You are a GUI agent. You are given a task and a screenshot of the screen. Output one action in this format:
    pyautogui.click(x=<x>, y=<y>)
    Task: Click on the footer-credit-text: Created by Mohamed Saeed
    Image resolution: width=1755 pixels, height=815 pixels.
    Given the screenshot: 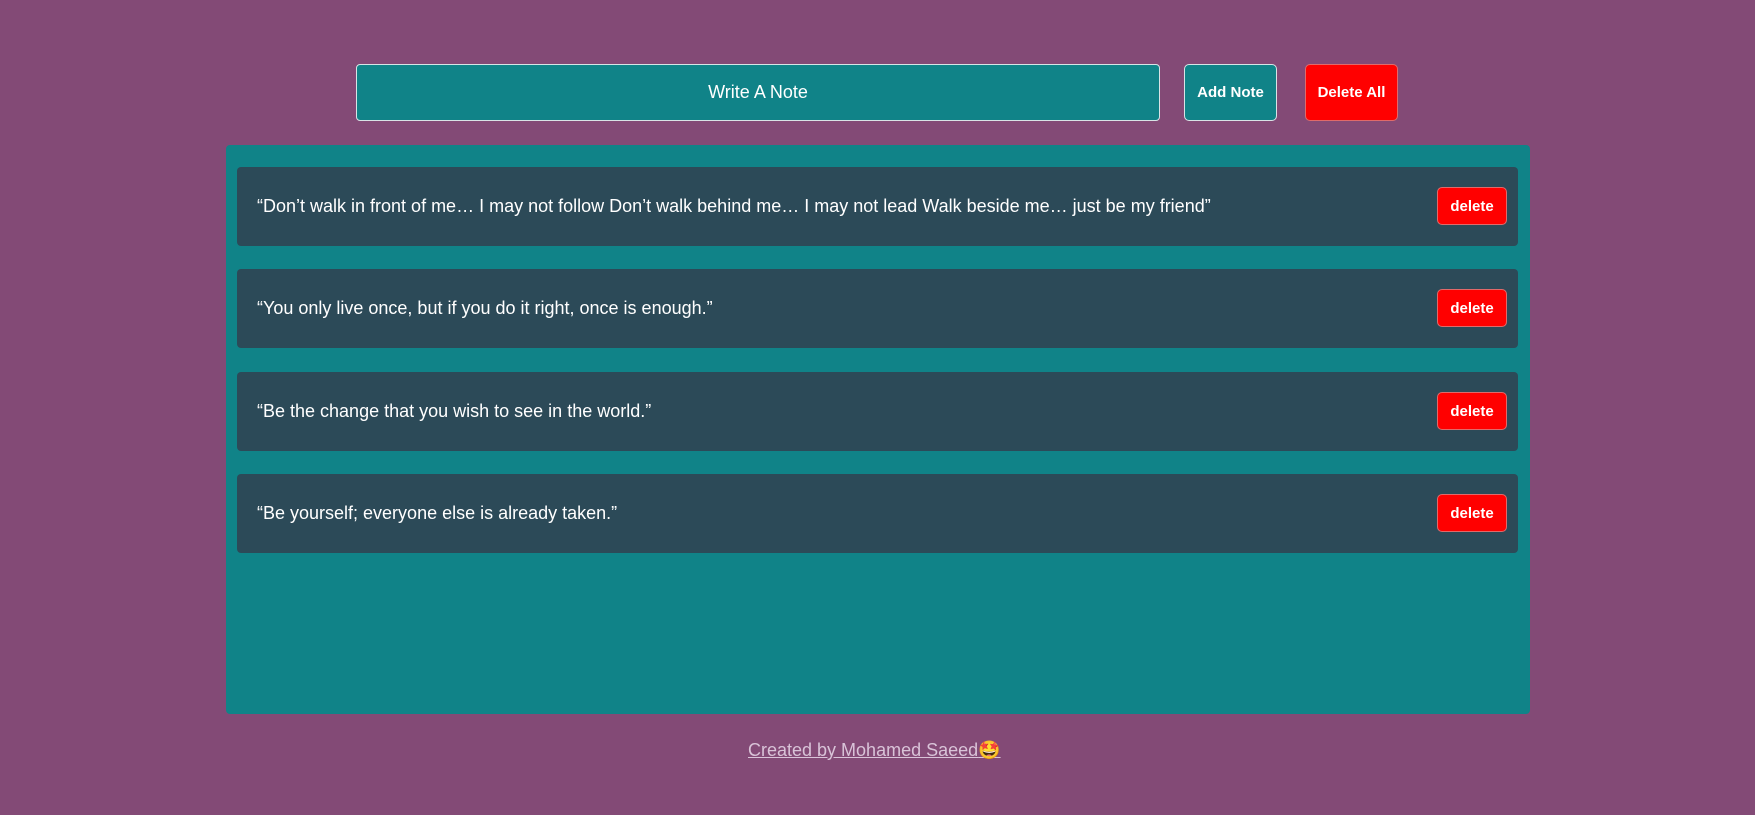 What is the action you would take?
    pyautogui.click(x=863, y=750)
    